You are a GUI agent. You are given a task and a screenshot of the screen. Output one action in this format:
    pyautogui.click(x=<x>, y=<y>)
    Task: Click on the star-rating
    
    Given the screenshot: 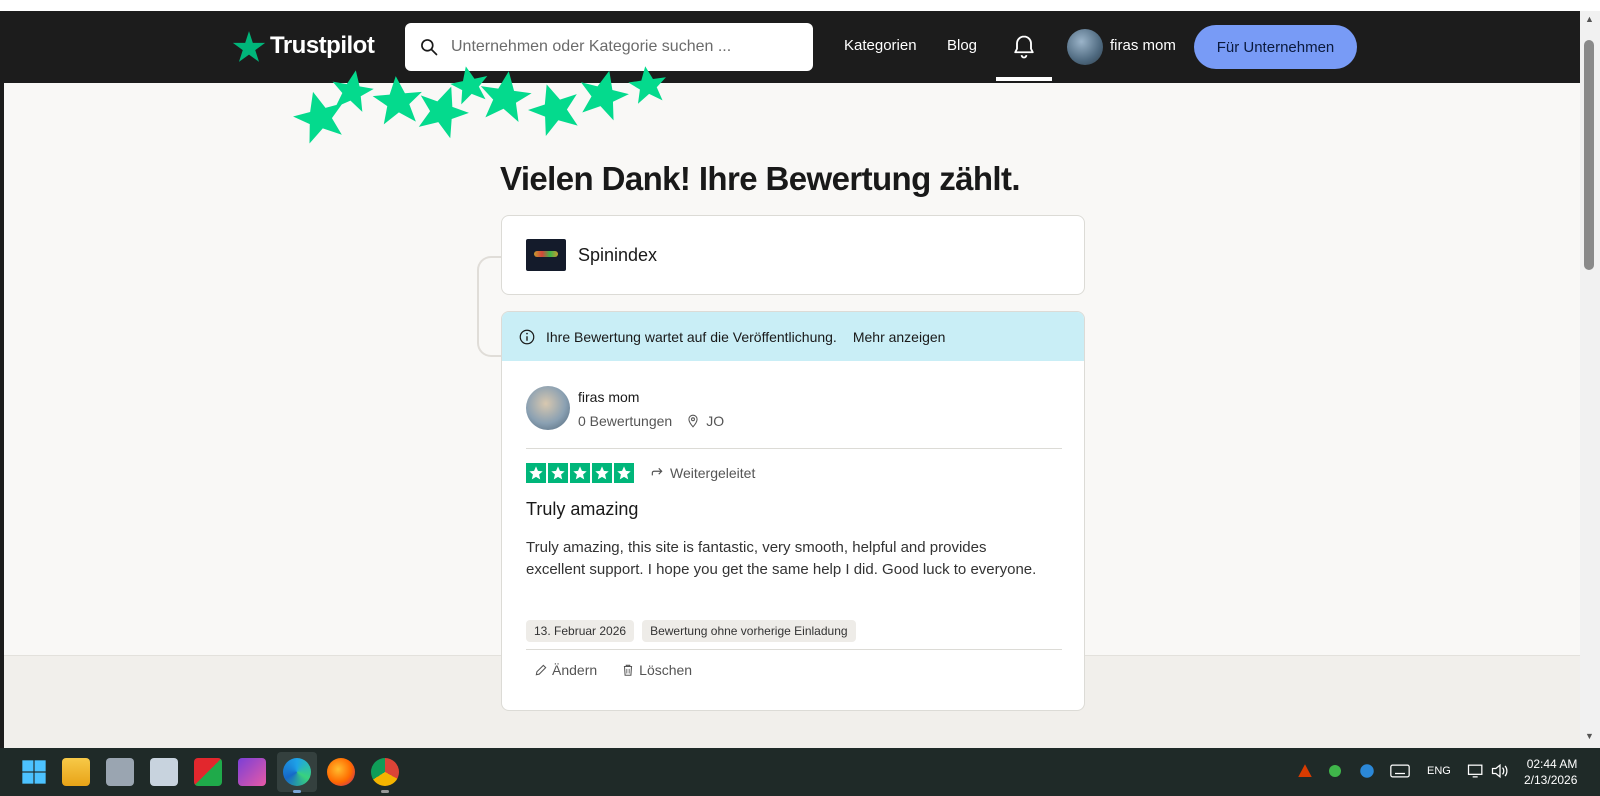 What is the action you would take?
    pyautogui.click(x=580, y=473)
    